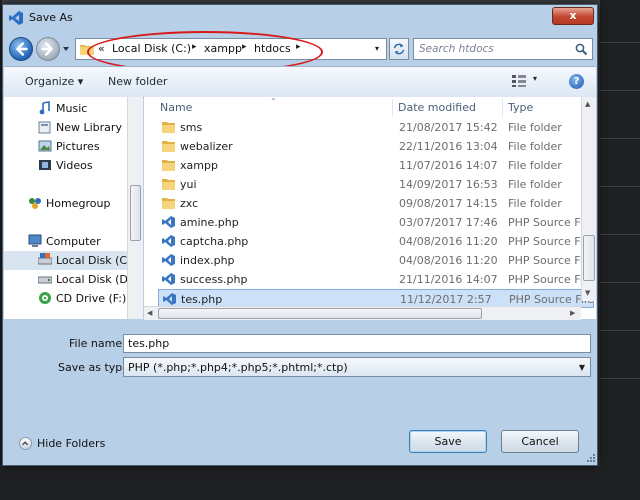 The height and width of the screenshot is (500, 640). What do you see at coordinates (207, 260) in the screenshot?
I see `file-name: index.php` at bounding box center [207, 260].